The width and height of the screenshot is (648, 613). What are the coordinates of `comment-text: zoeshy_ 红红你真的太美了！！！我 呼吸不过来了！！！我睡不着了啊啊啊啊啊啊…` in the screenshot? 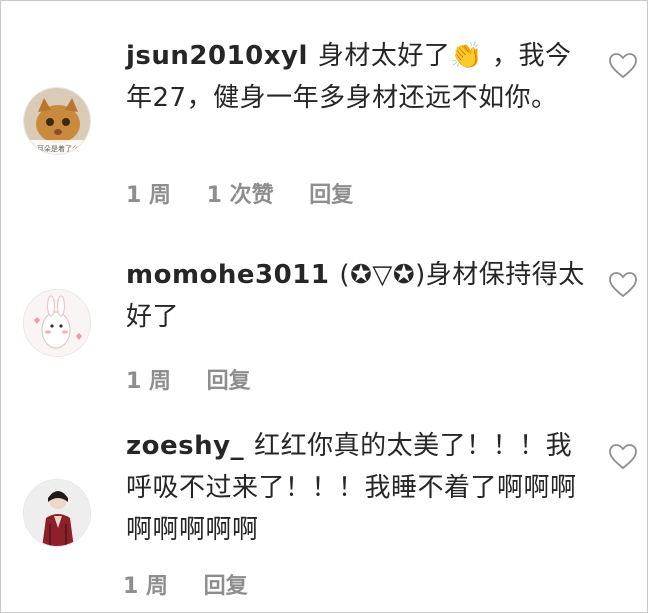 It's located at (356, 488).